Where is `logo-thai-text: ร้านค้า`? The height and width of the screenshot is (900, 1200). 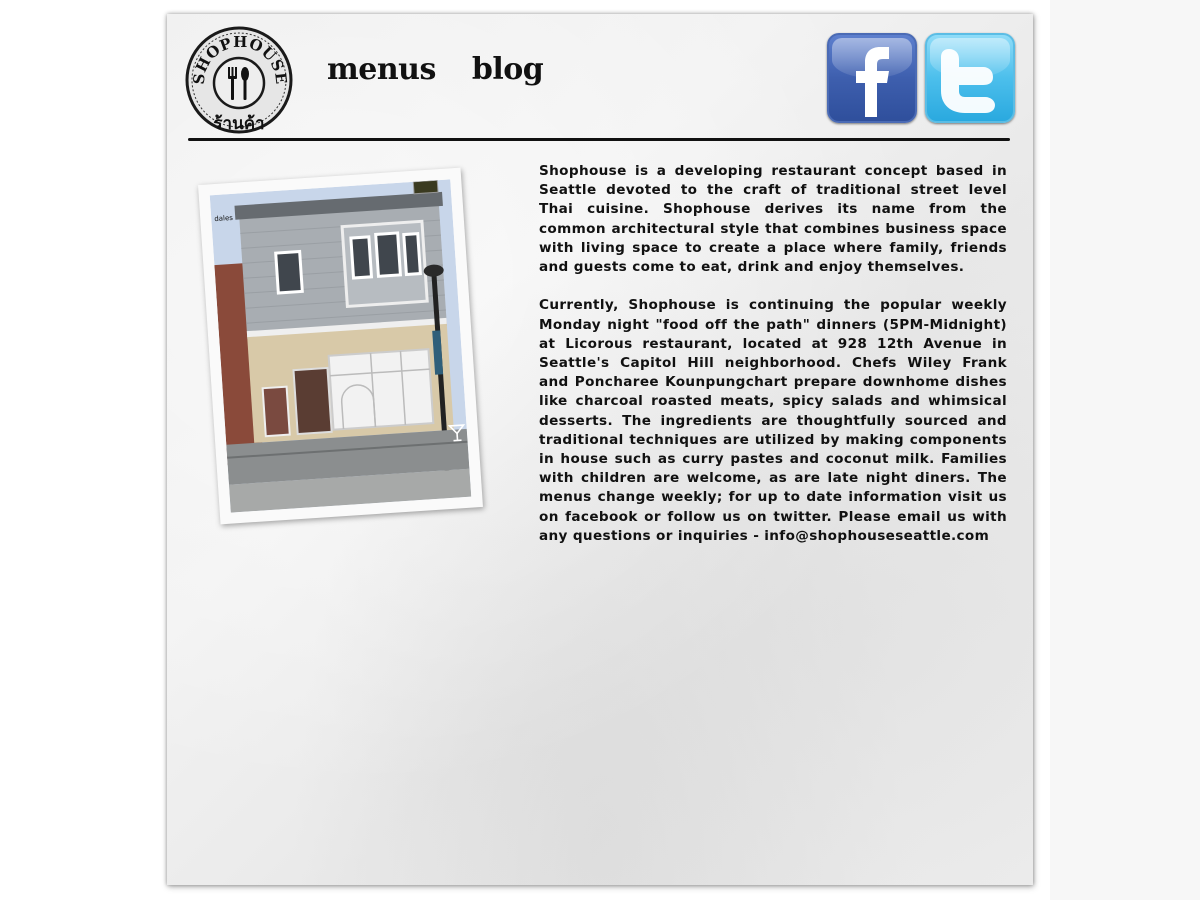 logo-thai-text: ร้านค้า is located at coordinates (238, 124).